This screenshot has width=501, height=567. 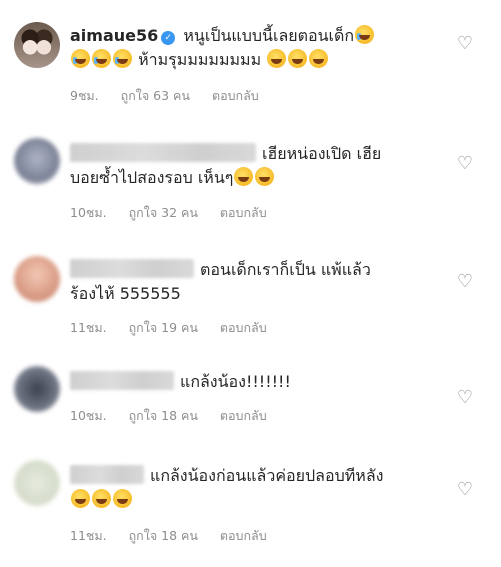 I want to click on comment-meta: 10ชม. ถูกใจ 32 คน ตอบกลับ, so click(x=177, y=213).